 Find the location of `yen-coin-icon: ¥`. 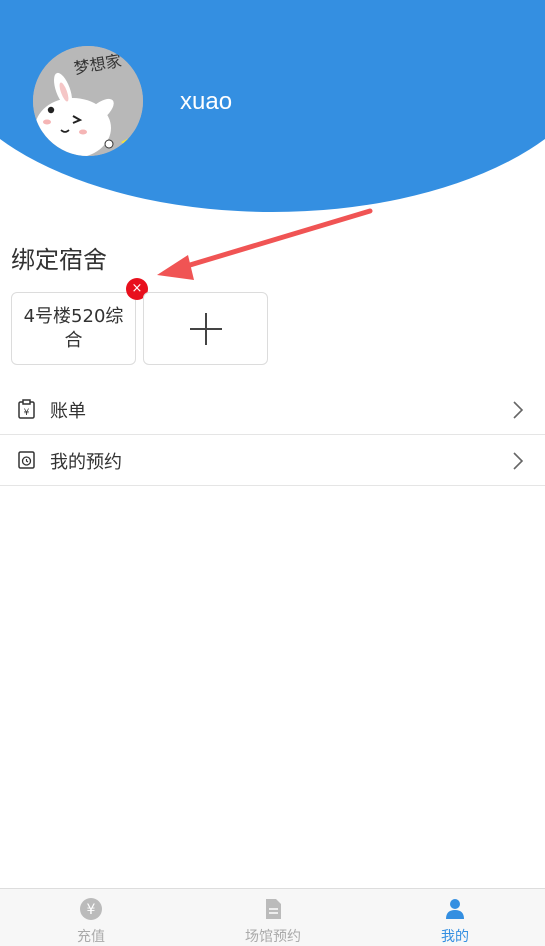

yen-coin-icon: ¥ is located at coordinates (91, 909).